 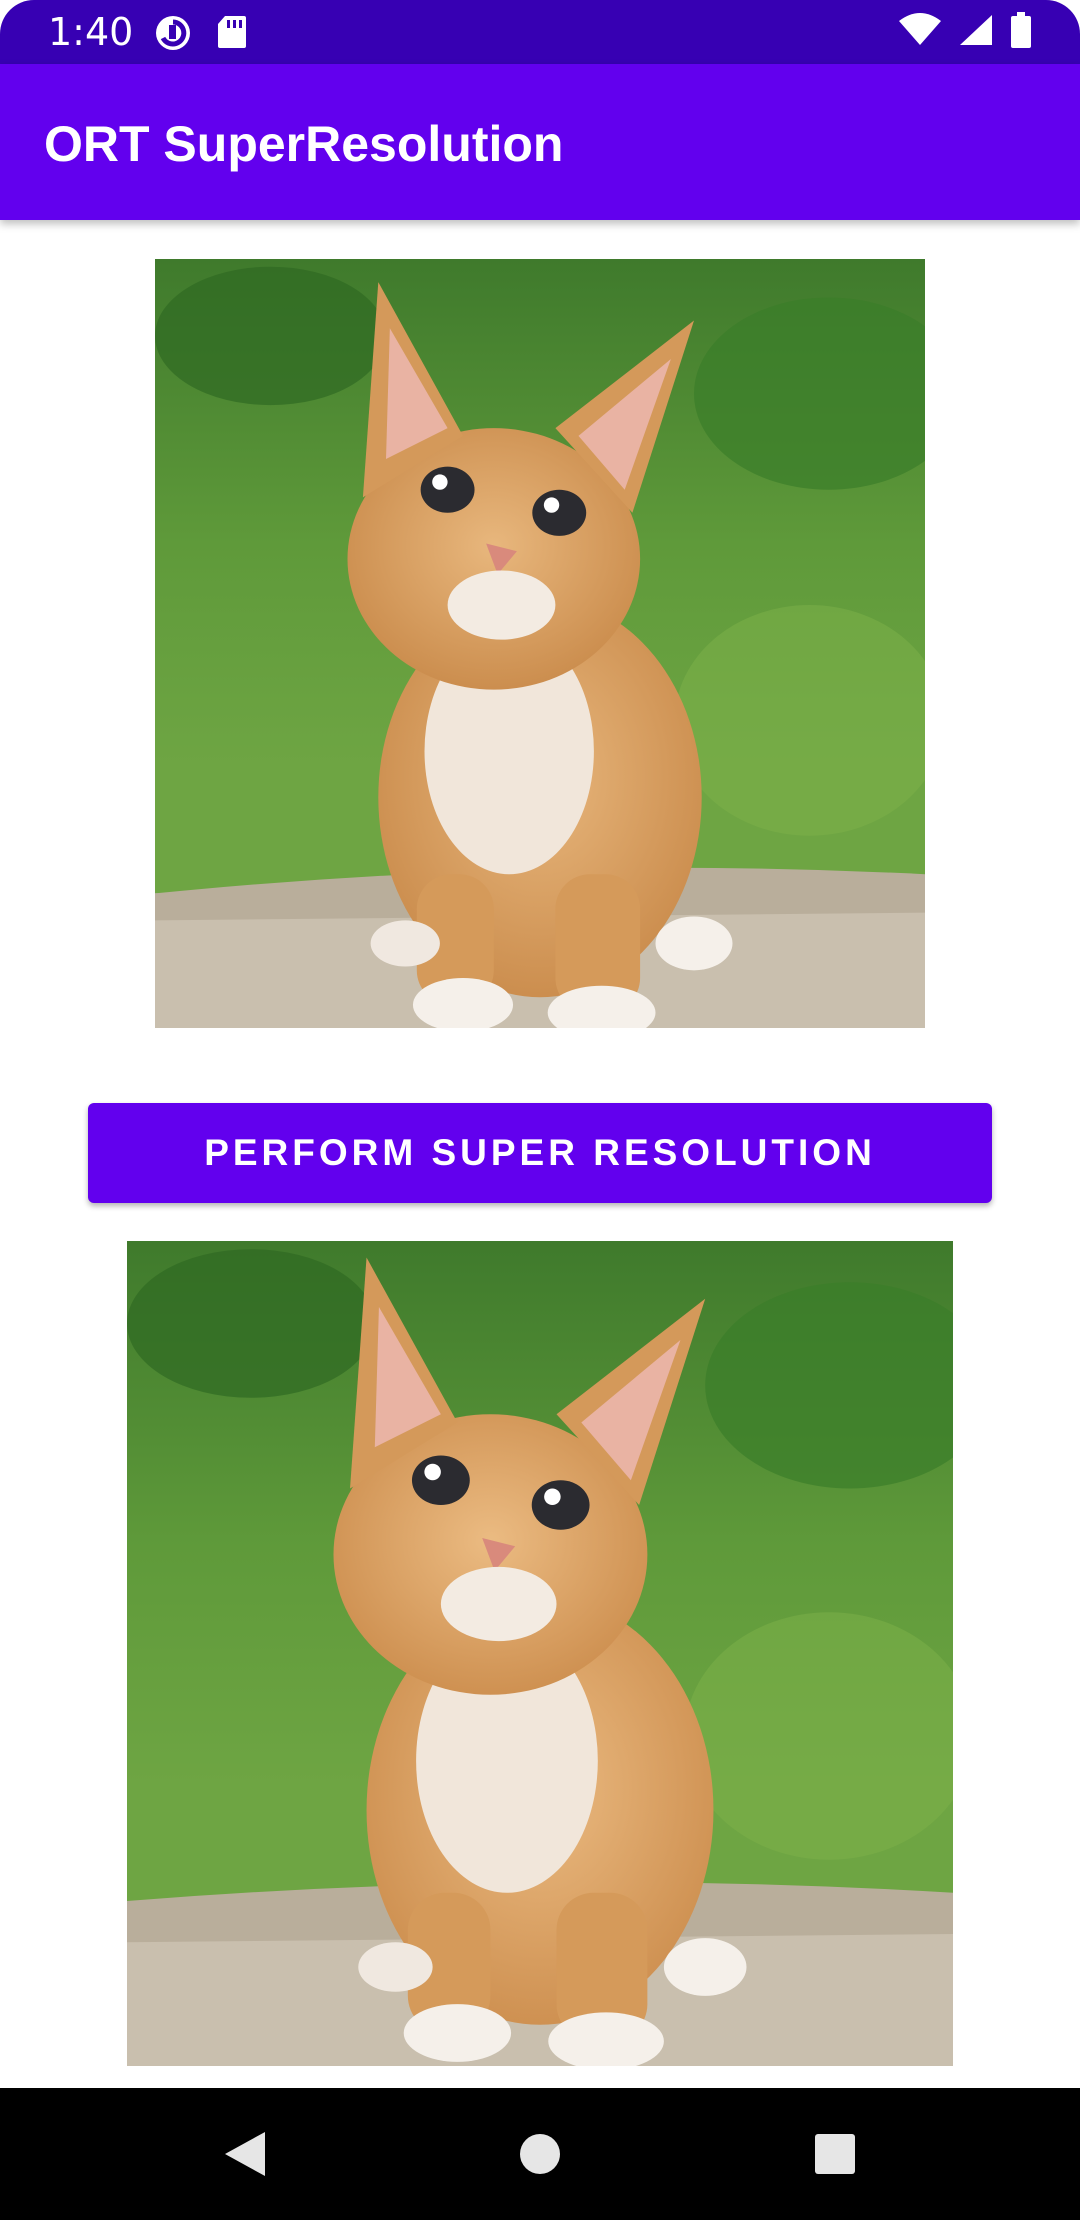 What do you see at coordinates (173, 32) in the screenshot?
I see `data-saver-icon` at bounding box center [173, 32].